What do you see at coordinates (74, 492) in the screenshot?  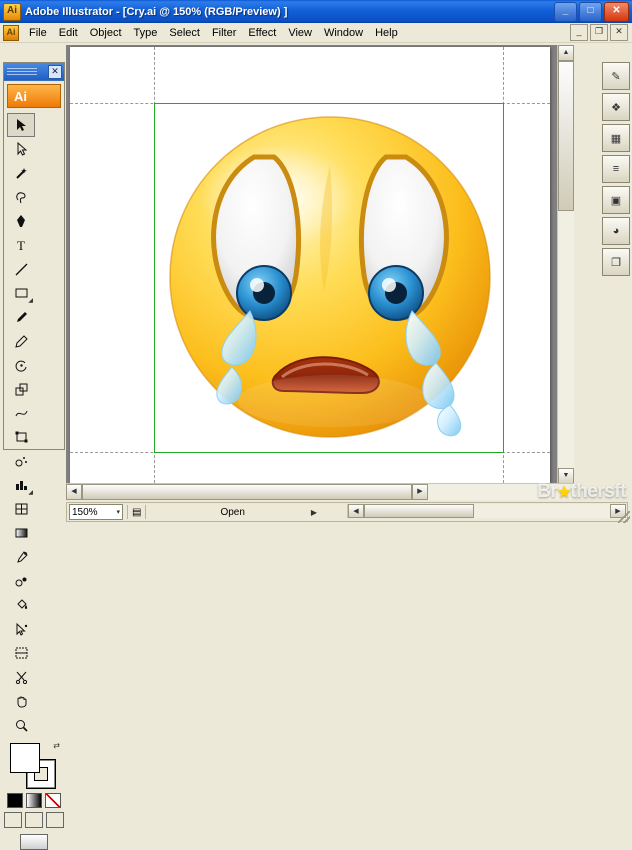 I see `scroll-left-button: ◀` at bounding box center [74, 492].